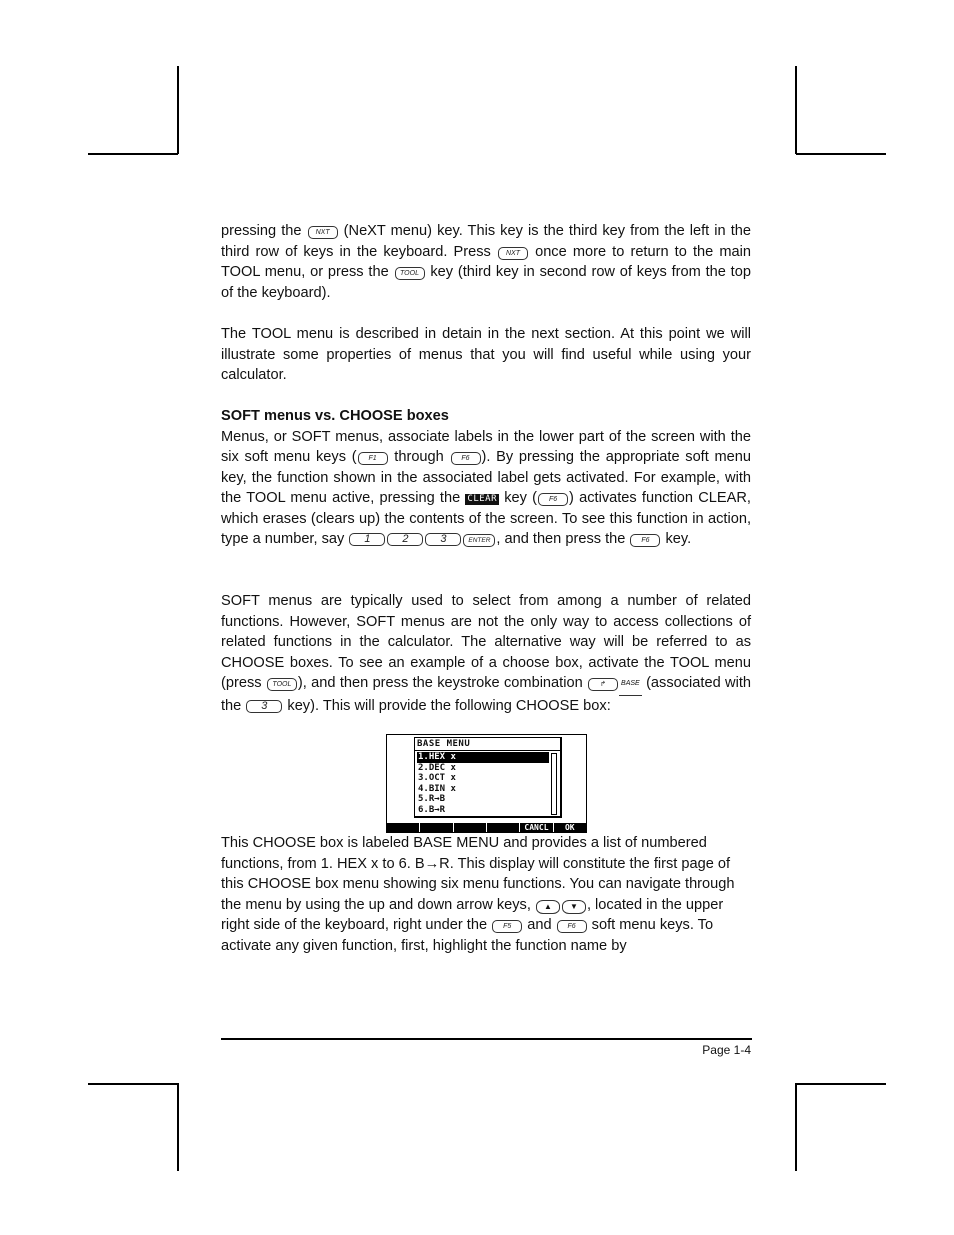 This screenshot has width=954, height=1235. I want to click on text: key (, so click(518, 498).